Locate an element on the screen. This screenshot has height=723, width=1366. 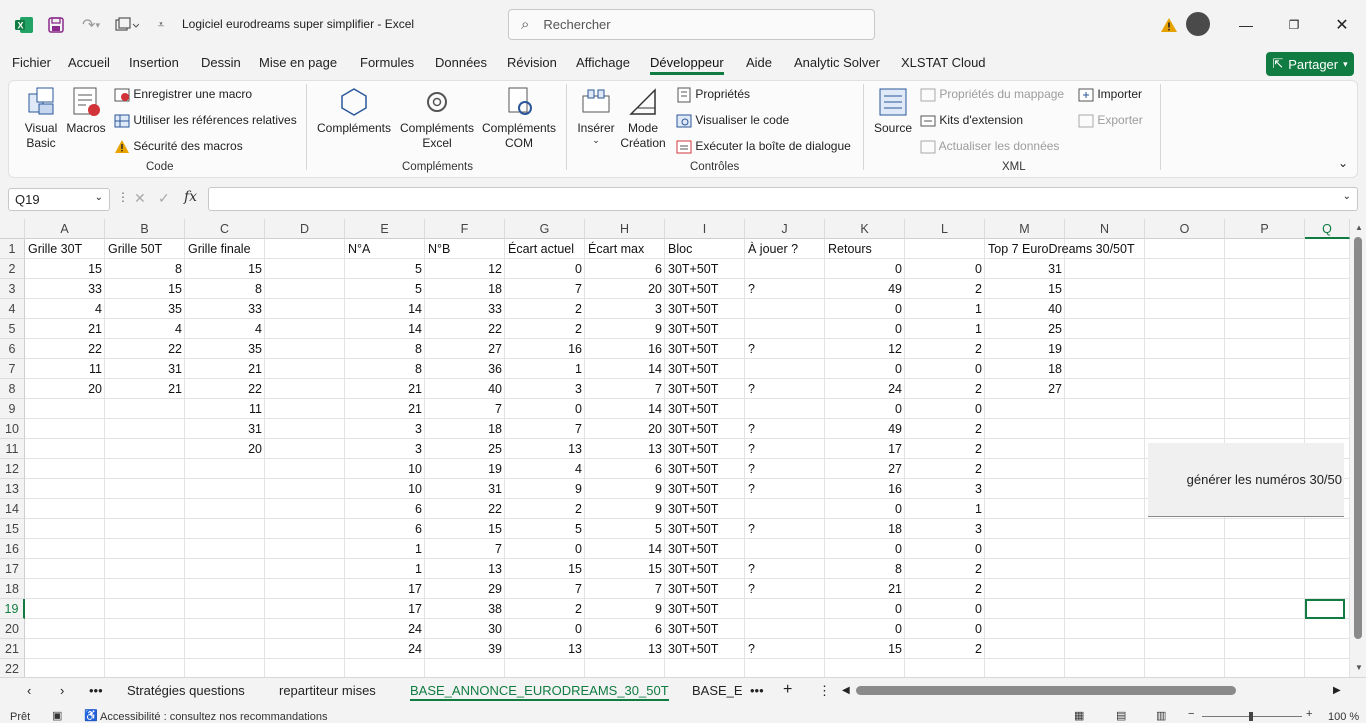
complements-button: Compléments is located at coordinates (354, 110).